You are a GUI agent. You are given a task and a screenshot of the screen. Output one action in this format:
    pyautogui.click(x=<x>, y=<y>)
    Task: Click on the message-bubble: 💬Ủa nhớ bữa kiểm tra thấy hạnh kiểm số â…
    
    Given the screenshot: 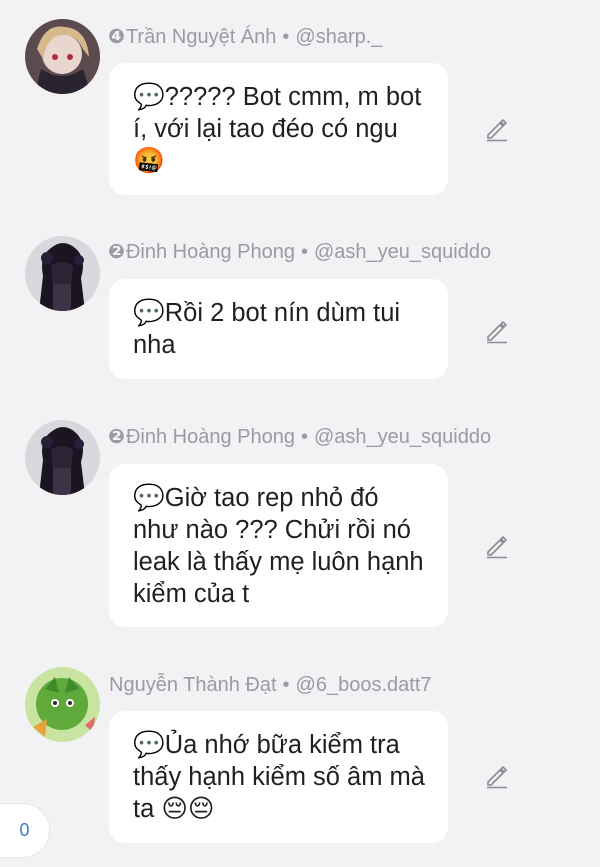 What is the action you would take?
    pyautogui.click(x=278, y=777)
    